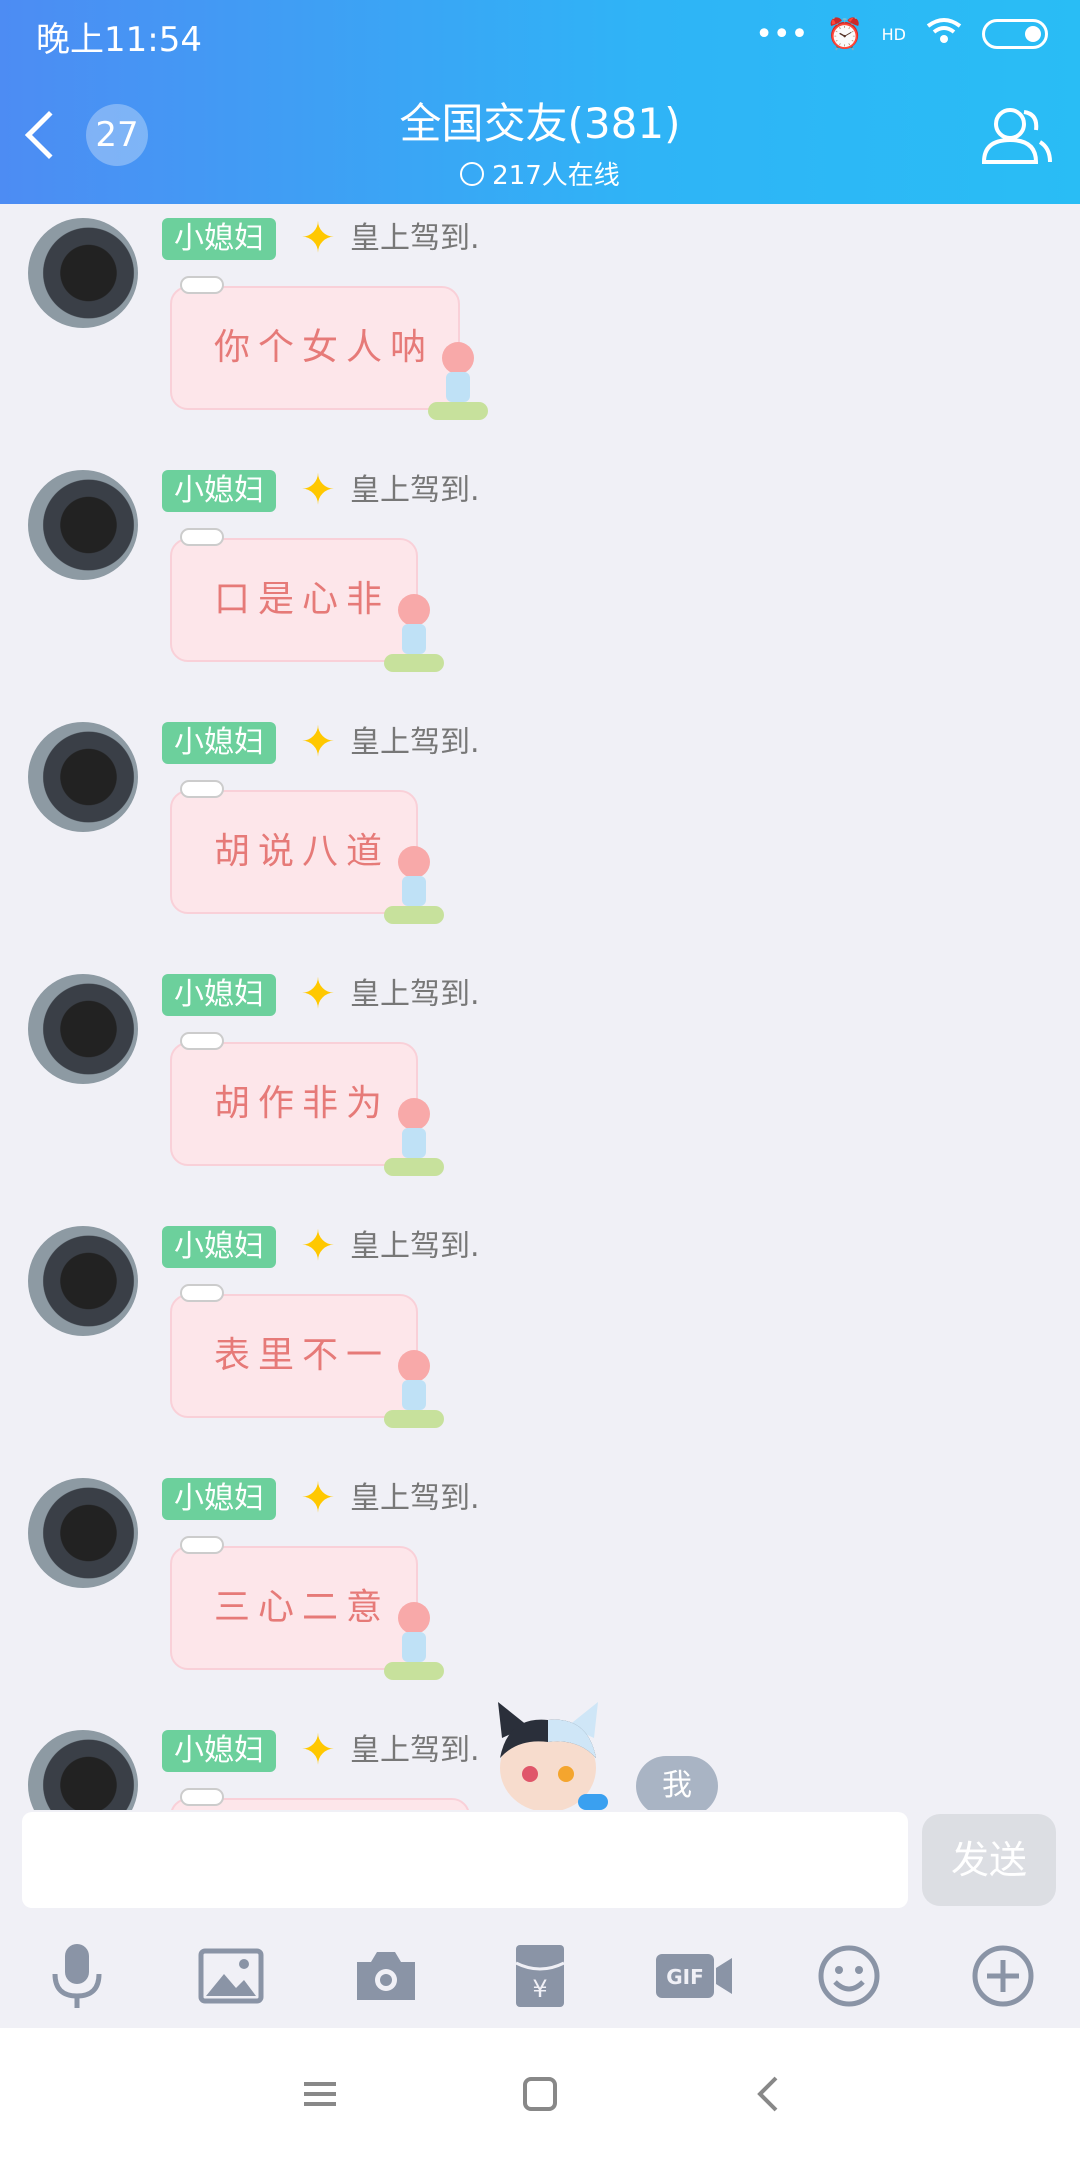 This screenshot has width=1080, height=2160. I want to click on chat-message: 小媳妇 ✦ 皇上驾到. 三心二意, so click(540, 1590).